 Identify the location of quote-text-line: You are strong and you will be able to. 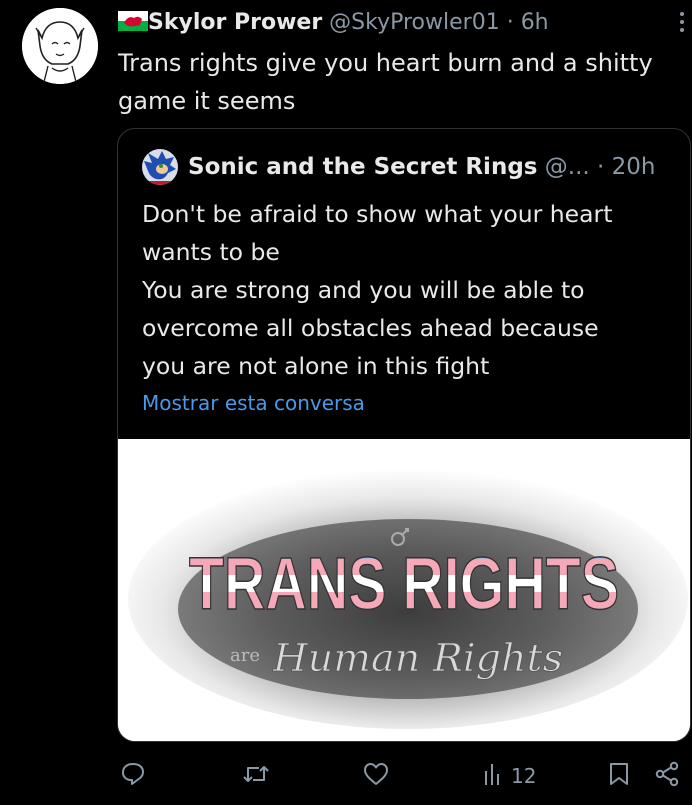
(363, 290).